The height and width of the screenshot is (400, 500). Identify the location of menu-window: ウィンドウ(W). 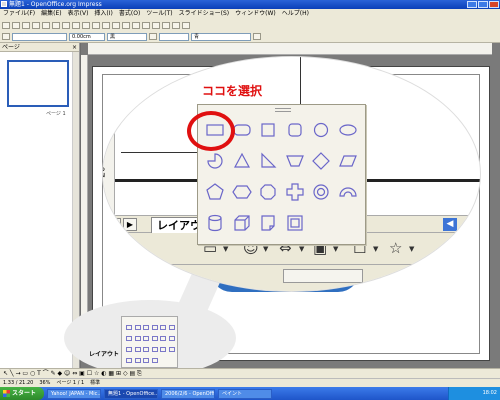
(255, 14).